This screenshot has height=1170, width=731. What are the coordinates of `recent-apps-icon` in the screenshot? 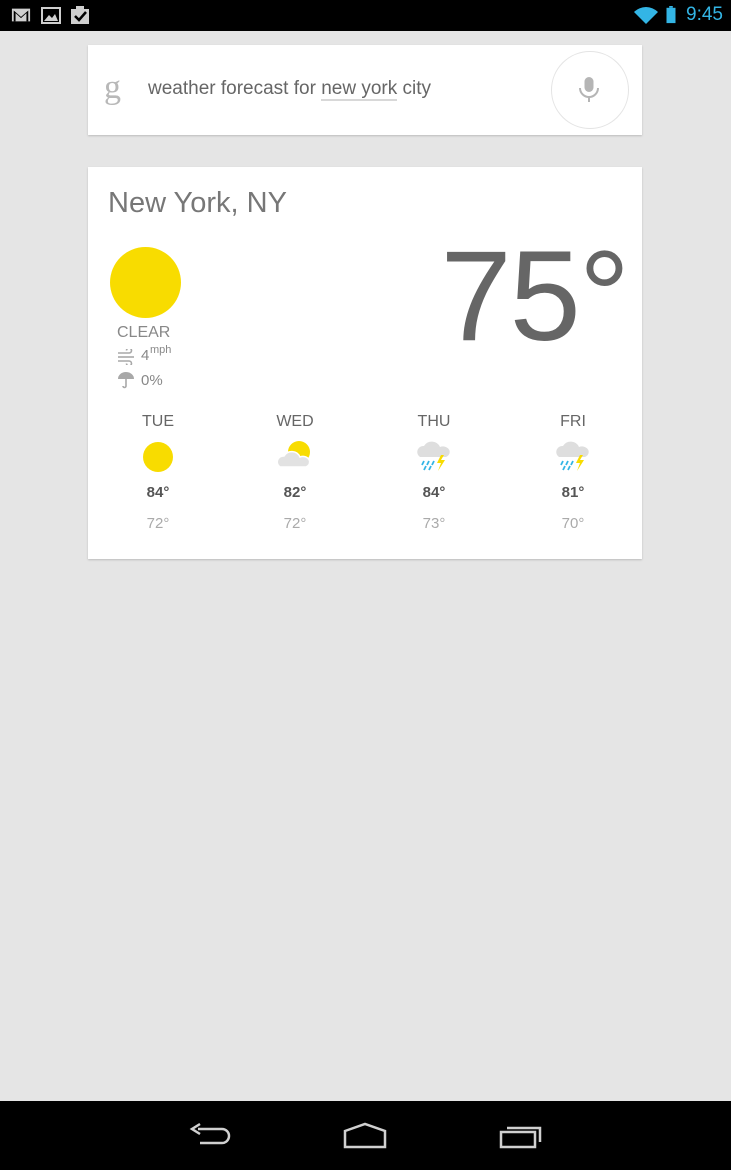 It's located at (521, 1136).